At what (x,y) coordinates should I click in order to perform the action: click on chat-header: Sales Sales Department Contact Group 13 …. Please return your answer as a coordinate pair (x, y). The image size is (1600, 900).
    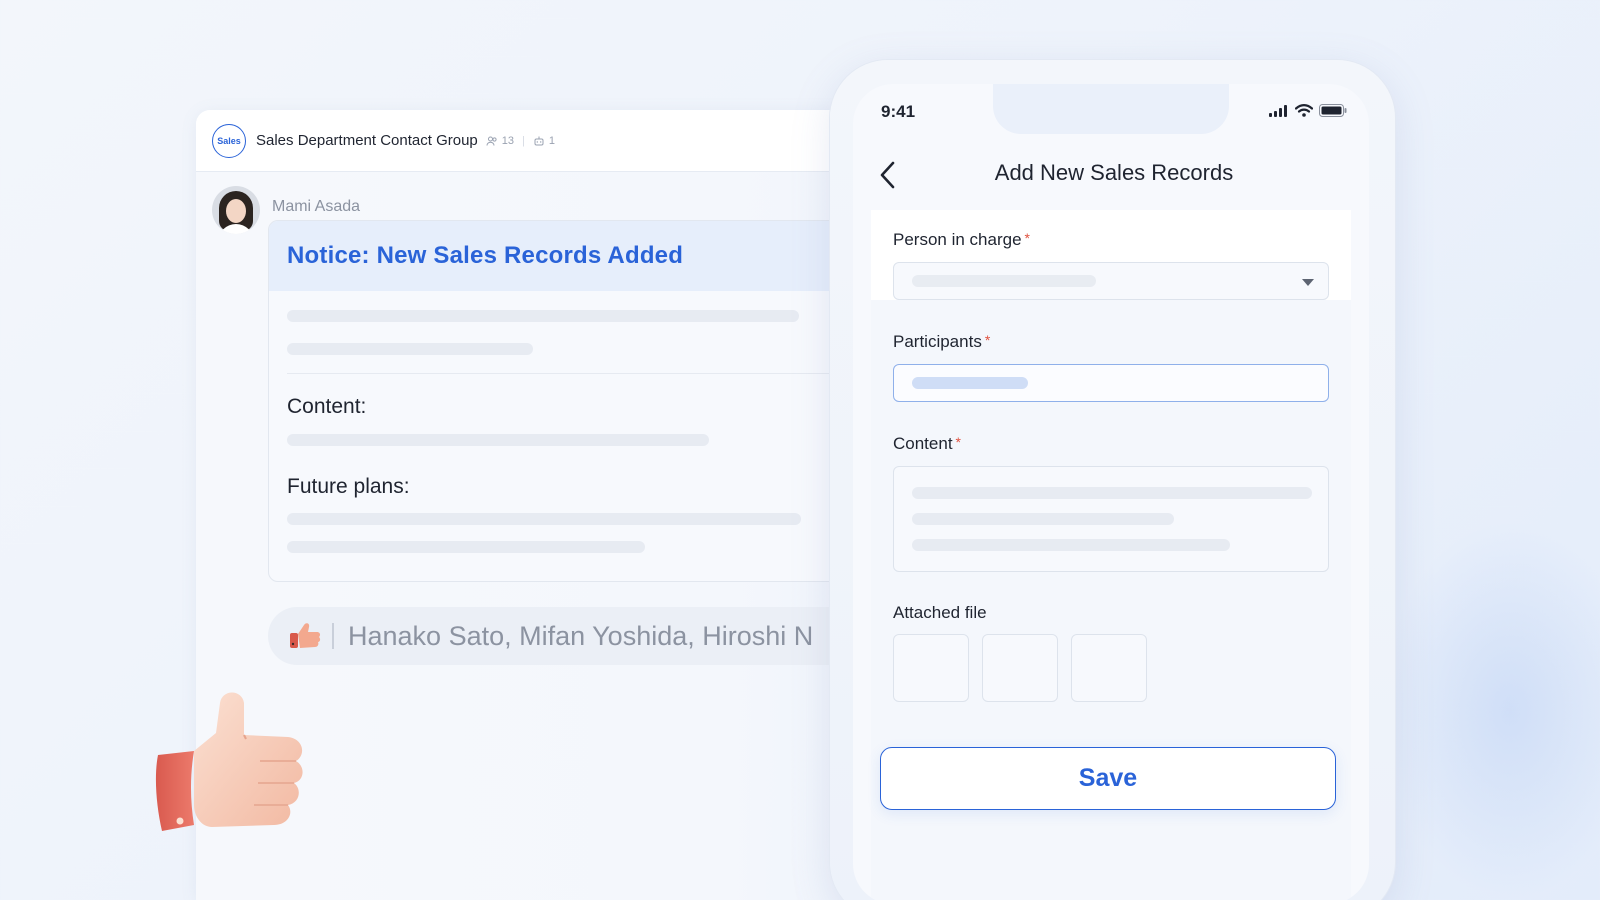
    Looking at the image, I should click on (526, 141).